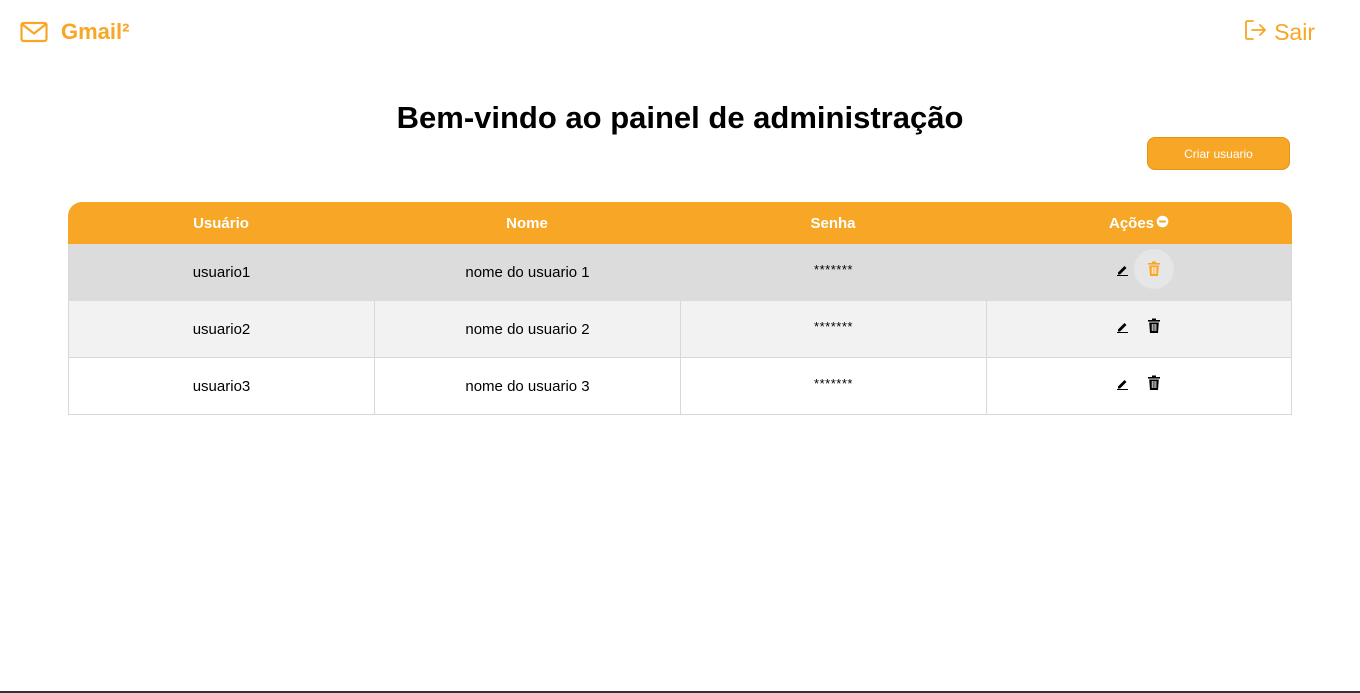 The width and height of the screenshot is (1360, 693). Describe the element at coordinates (221, 272) in the screenshot. I see `cell-usuario: usuario1` at that location.